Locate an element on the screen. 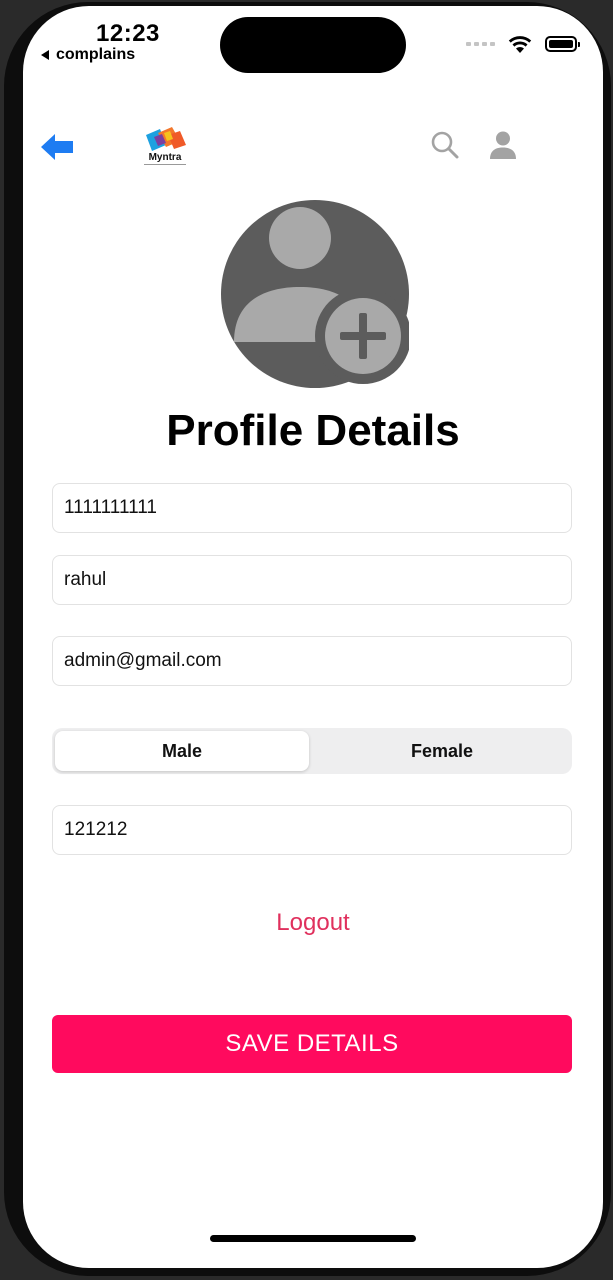 This screenshot has height=1280, width=613. wifi-icon is located at coordinates (520, 44).